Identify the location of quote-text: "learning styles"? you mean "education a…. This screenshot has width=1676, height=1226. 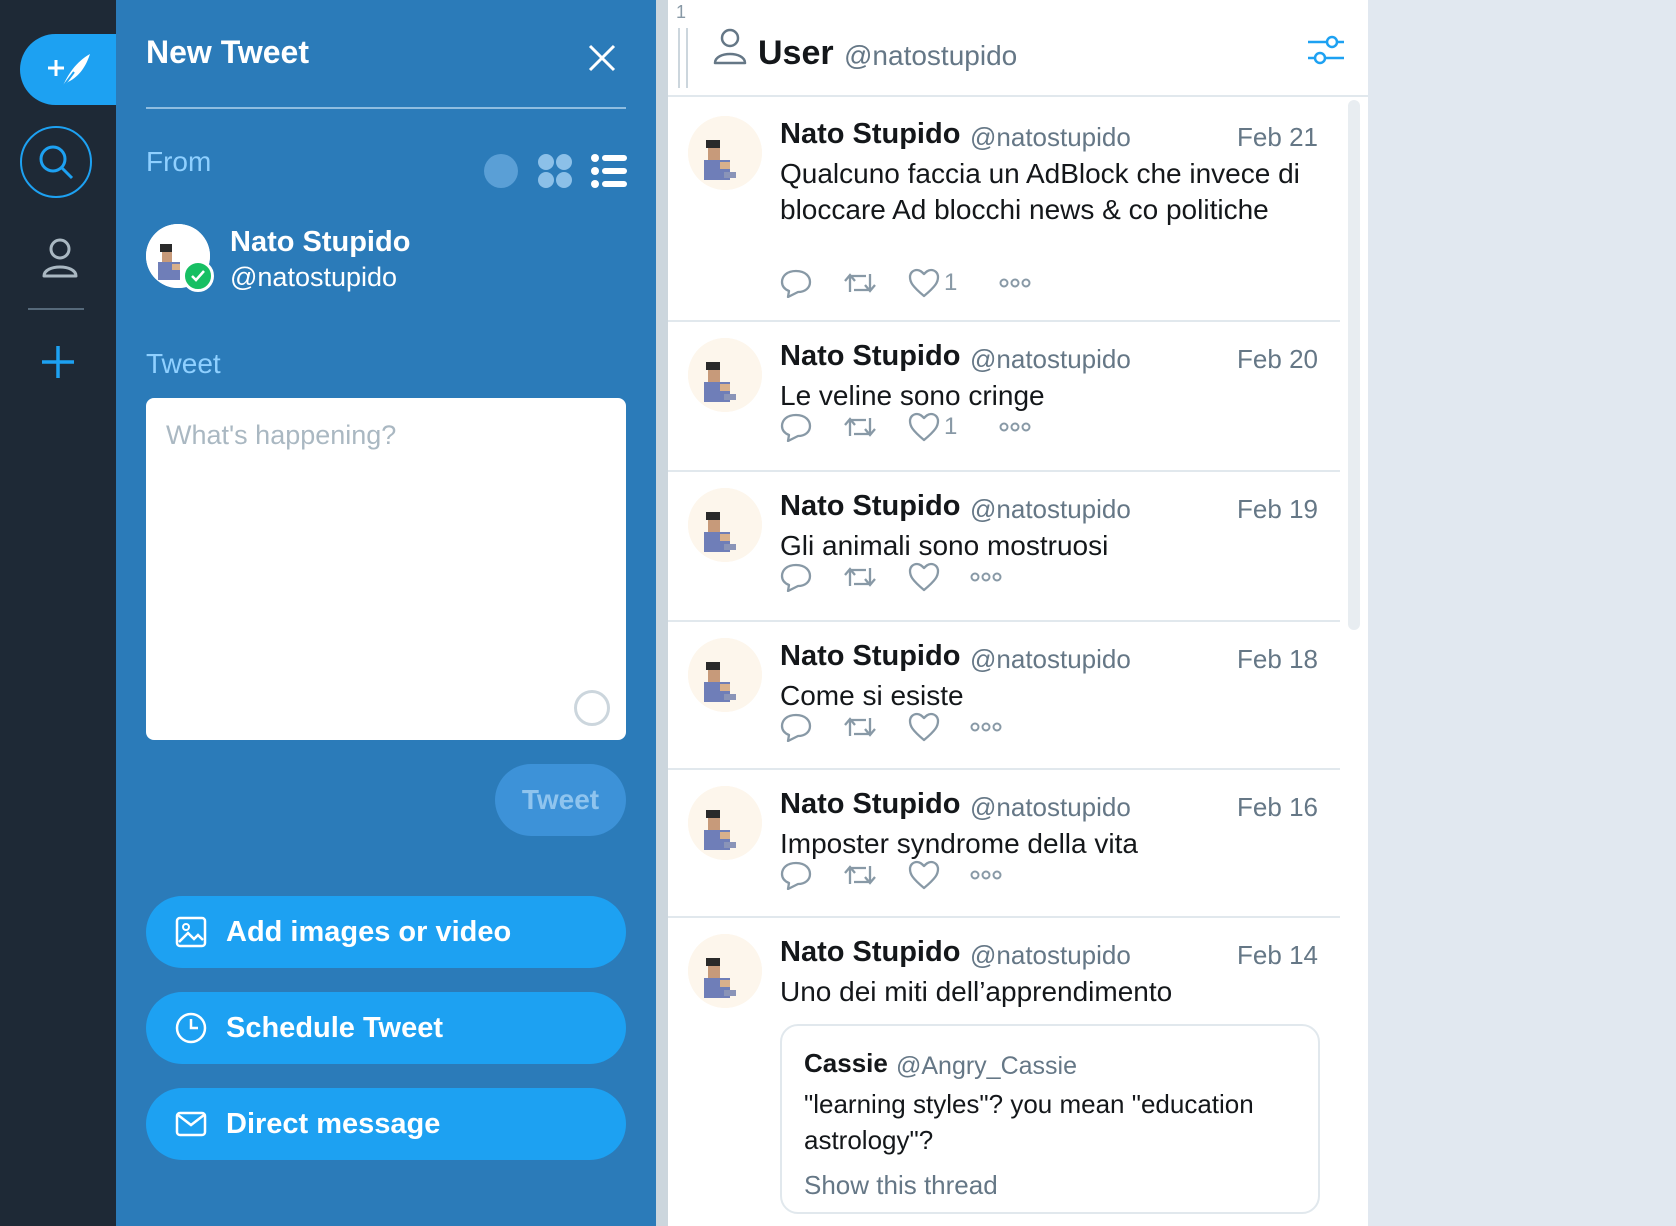
(1029, 1122).